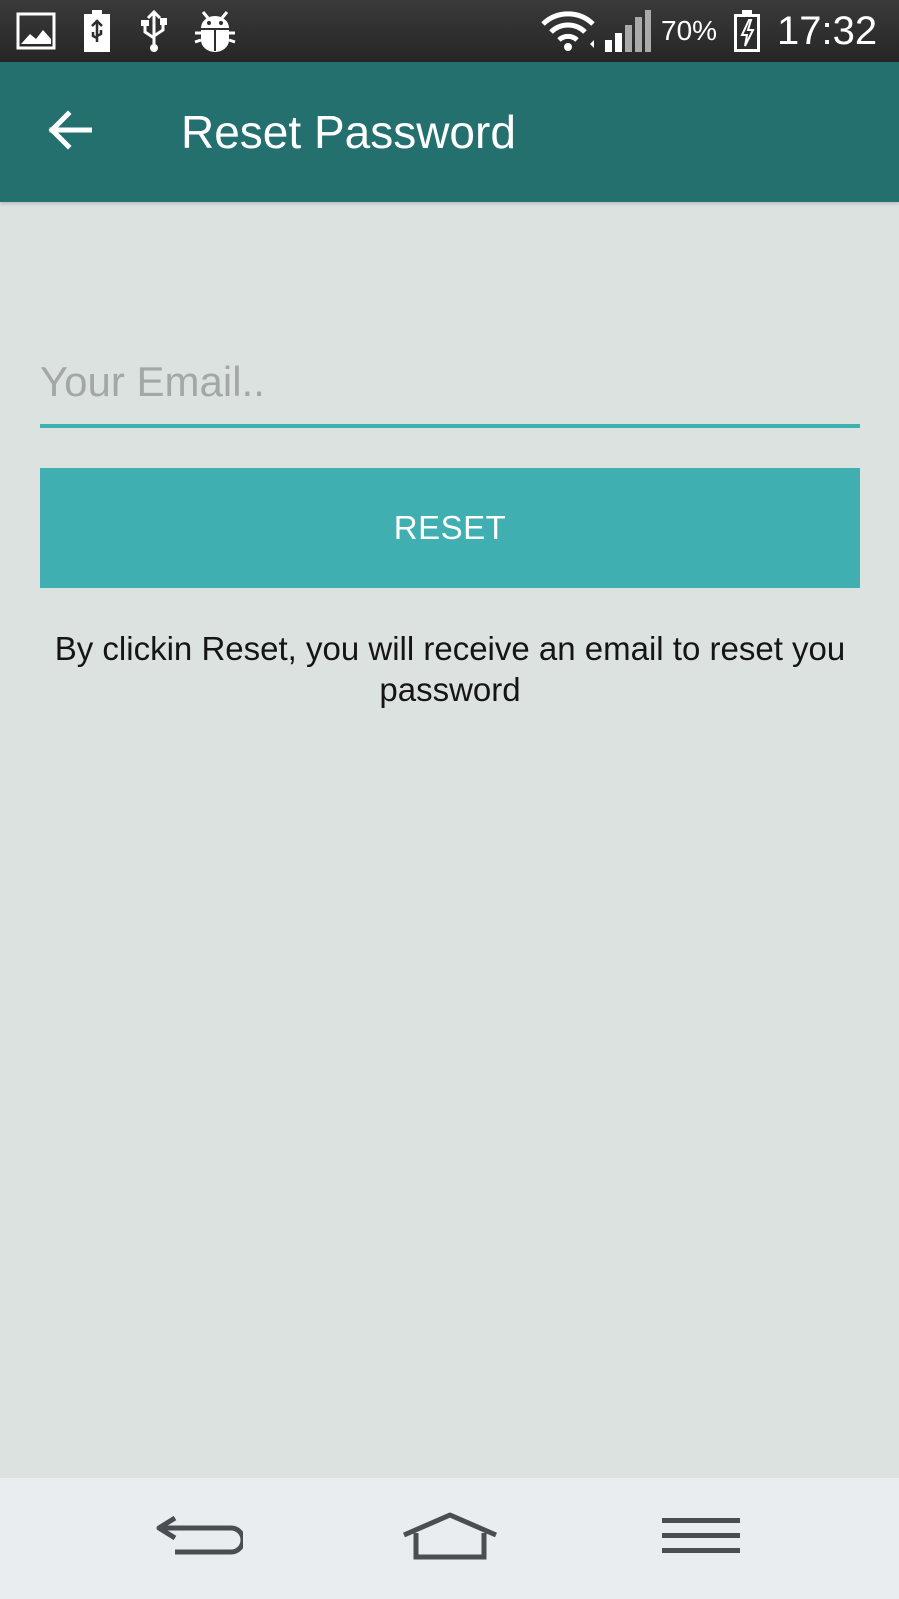  I want to click on nav-back-button, so click(198, 1538).